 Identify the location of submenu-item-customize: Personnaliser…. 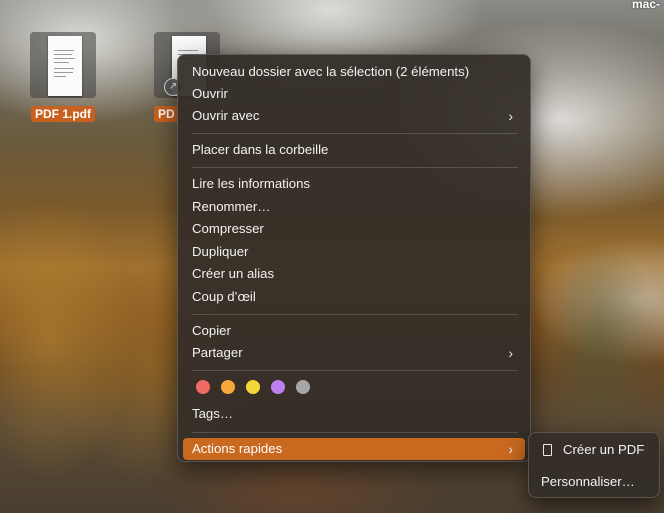
(594, 482).